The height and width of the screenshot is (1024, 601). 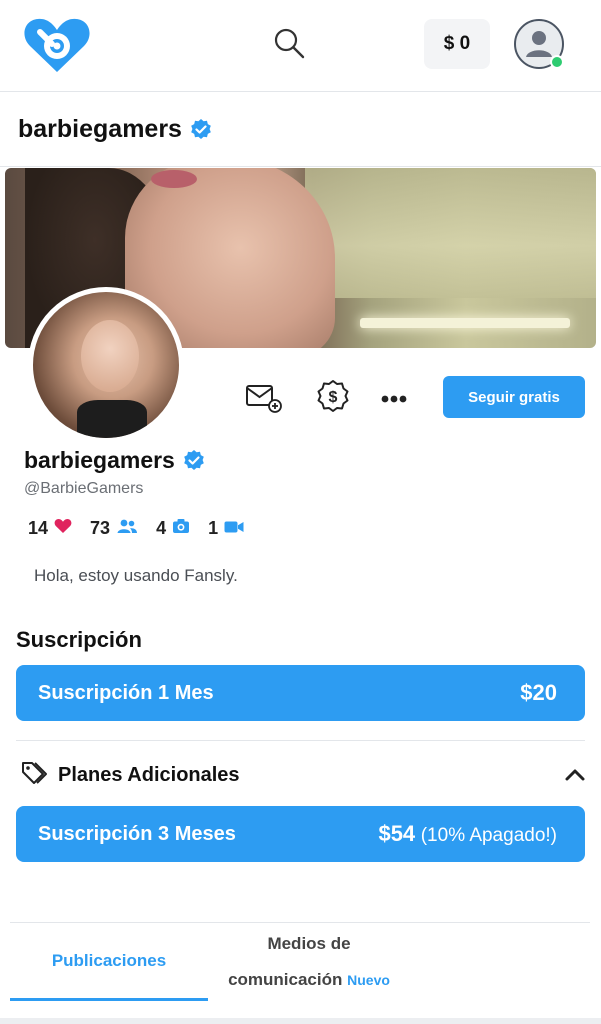 I want to click on chevron-up-icon, so click(x=575, y=777).